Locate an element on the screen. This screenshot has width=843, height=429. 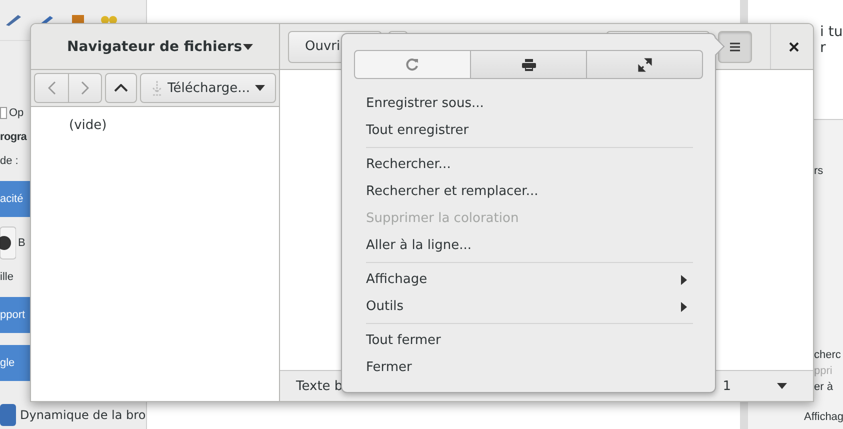
menu-icon is located at coordinates (735, 47).